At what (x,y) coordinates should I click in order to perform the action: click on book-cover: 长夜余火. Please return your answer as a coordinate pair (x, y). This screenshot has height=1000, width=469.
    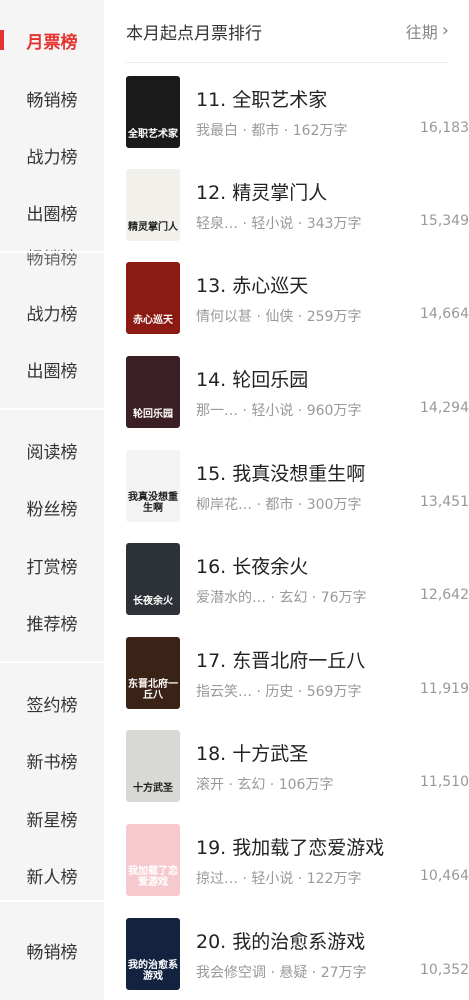
    Looking at the image, I should click on (153, 579).